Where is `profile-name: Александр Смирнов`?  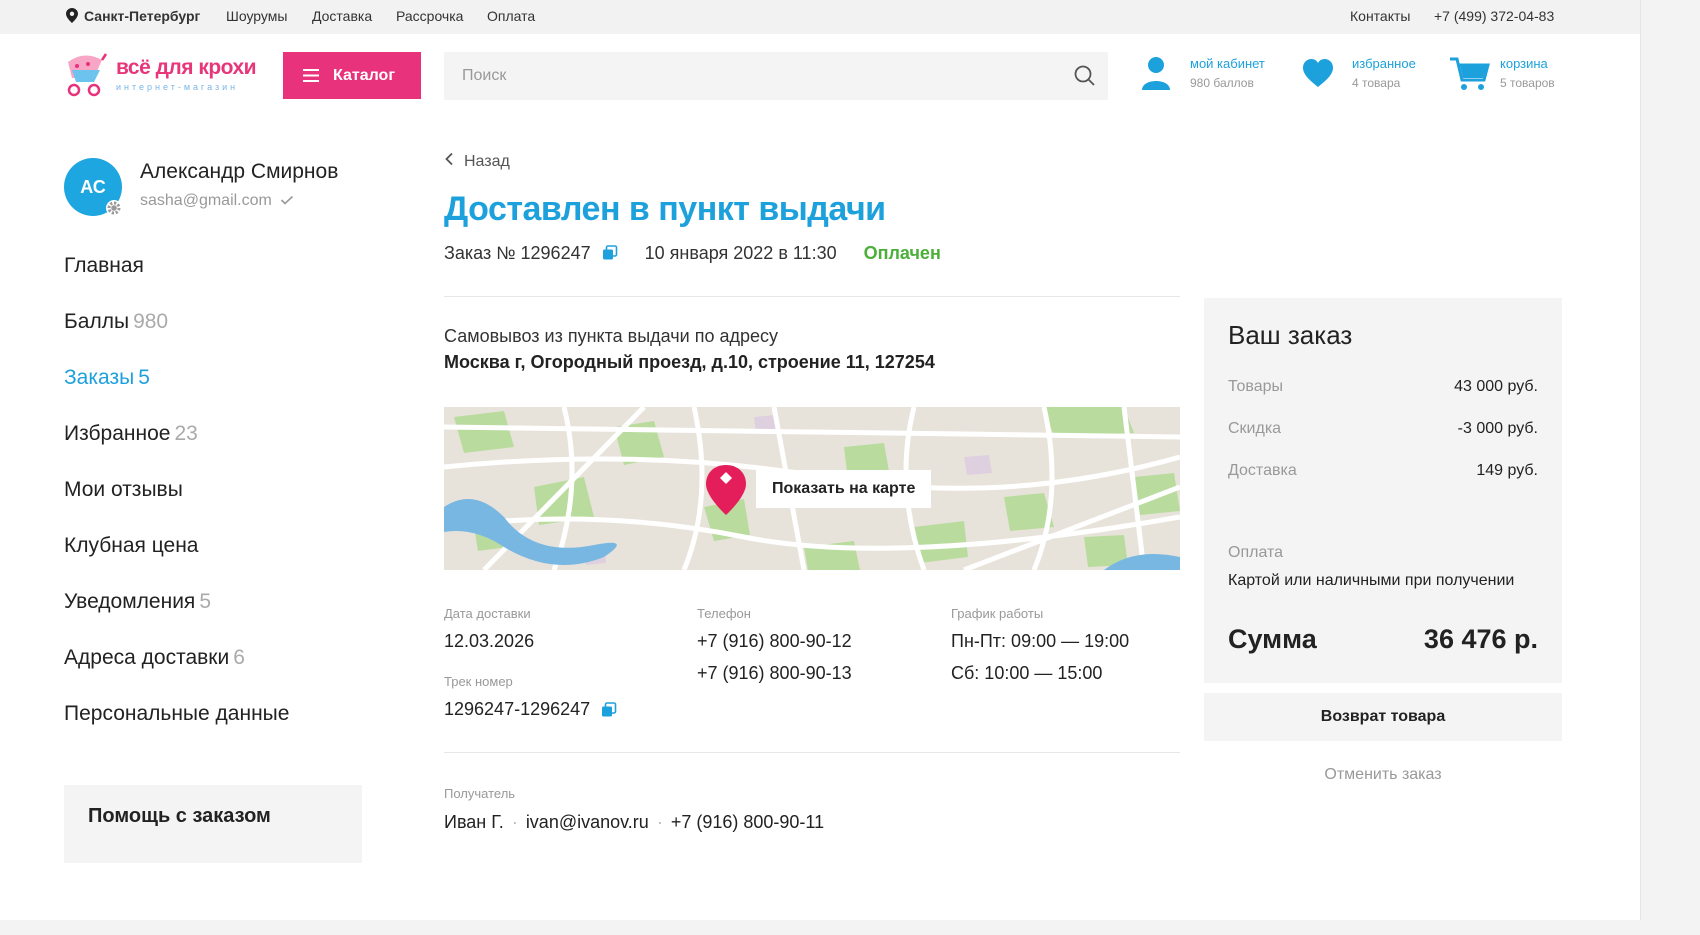
profile-name: Александр Смирнов is located at coordinates (239, 171).